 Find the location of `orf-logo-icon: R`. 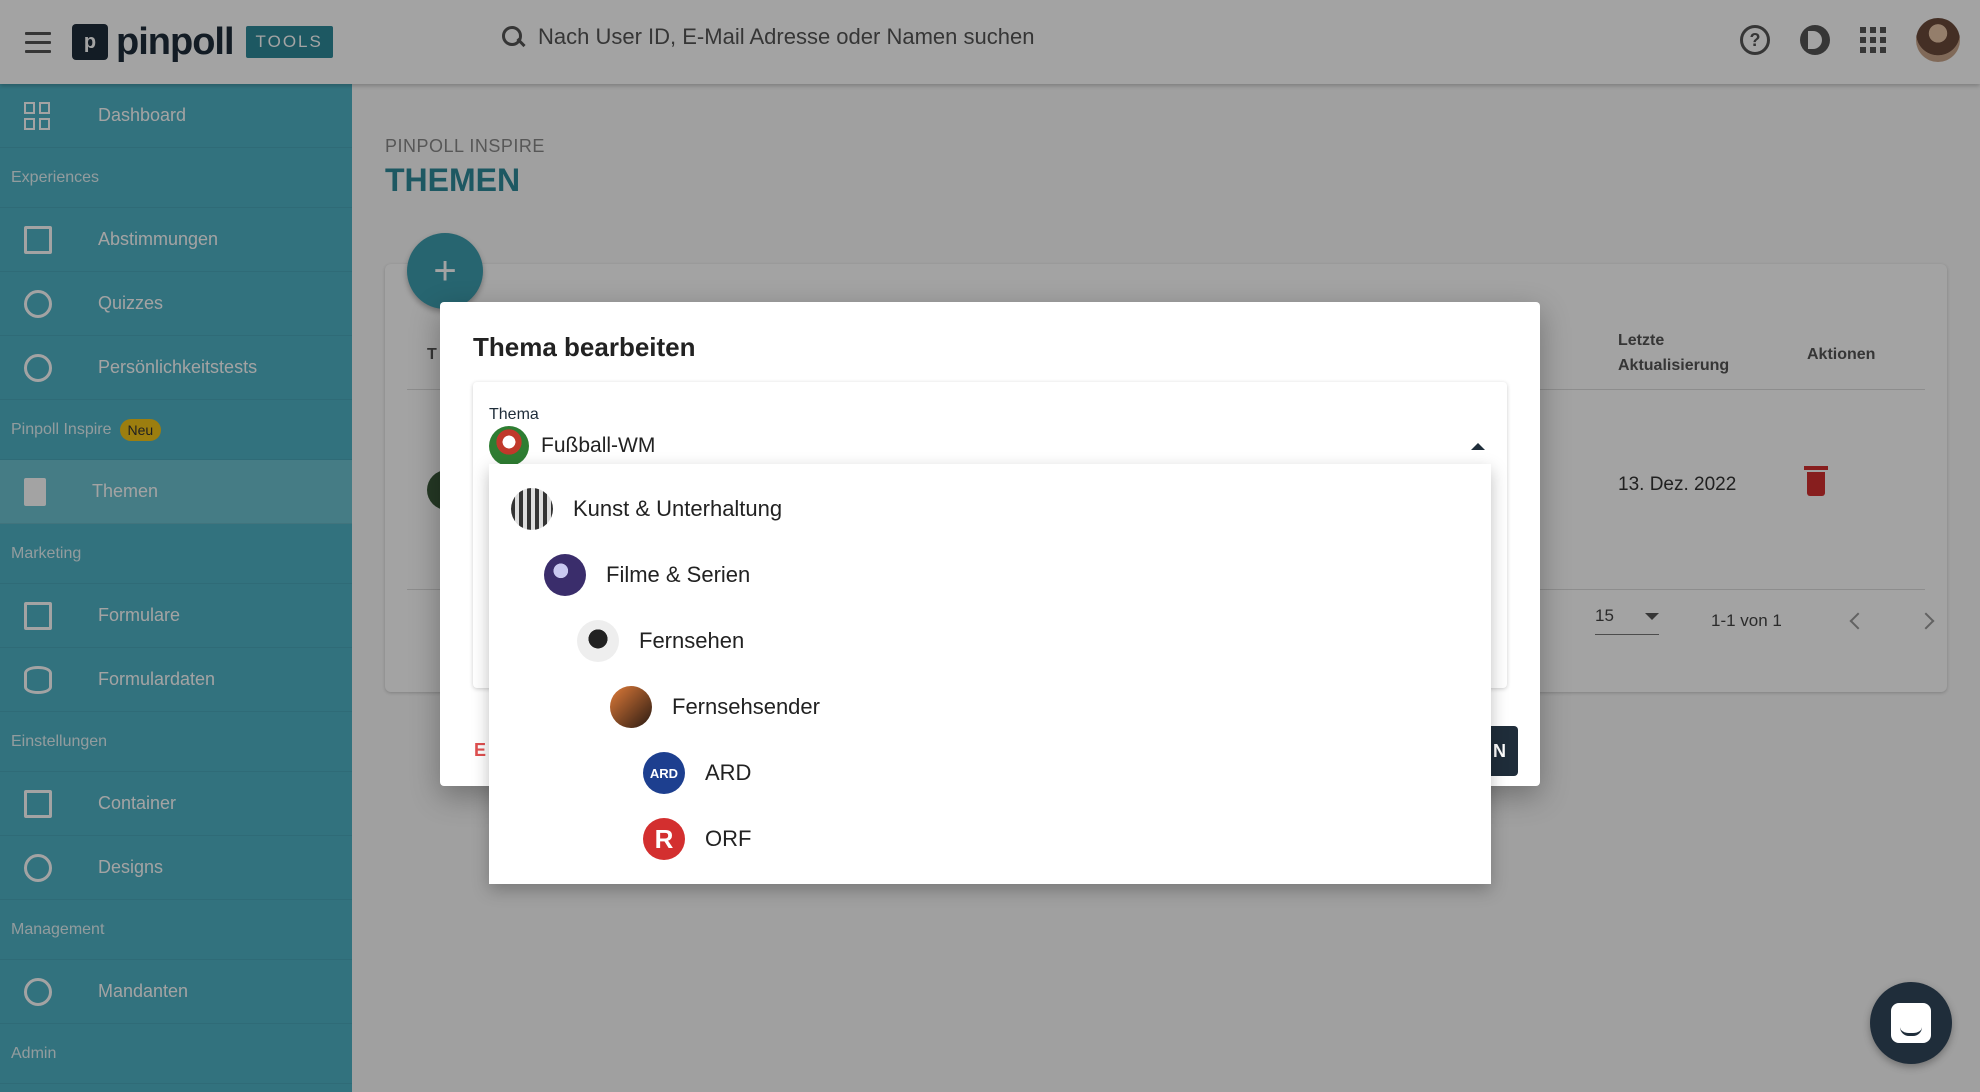

orf-logo-icon: R is located at coordinates (664, 839).